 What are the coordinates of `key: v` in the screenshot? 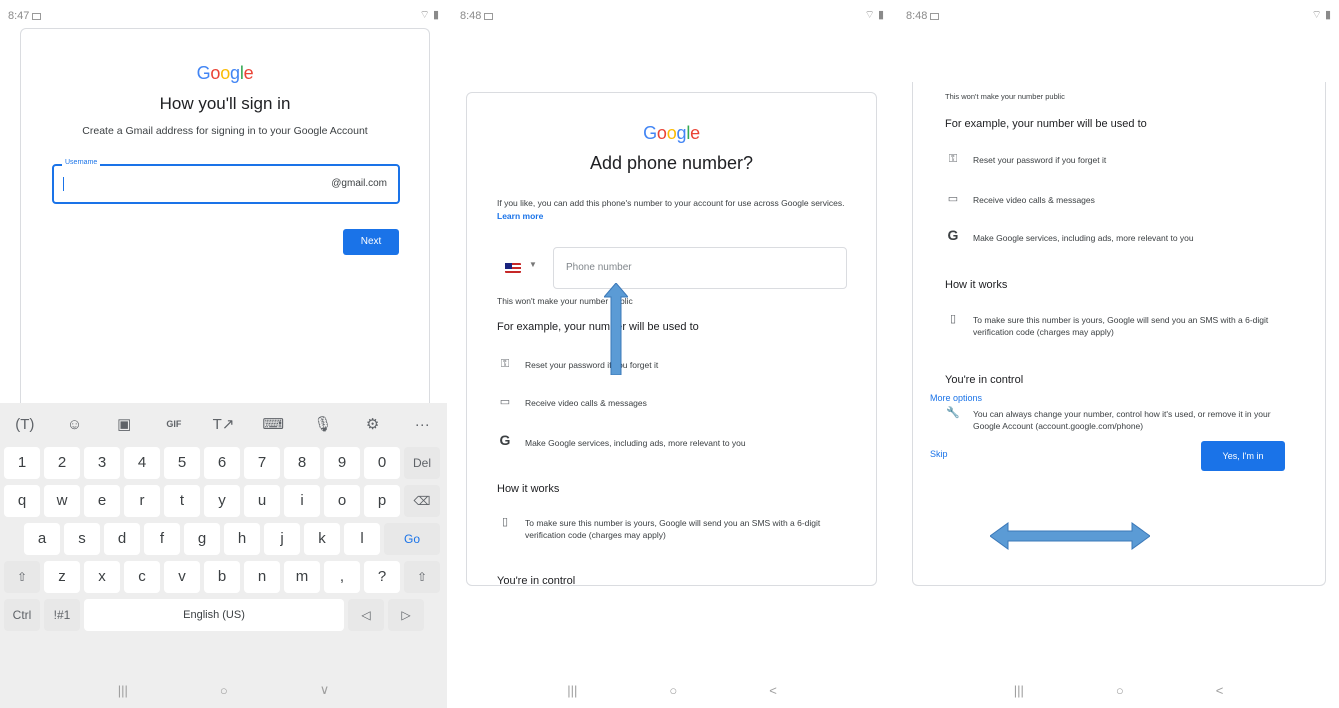 It's located at (182, 577).